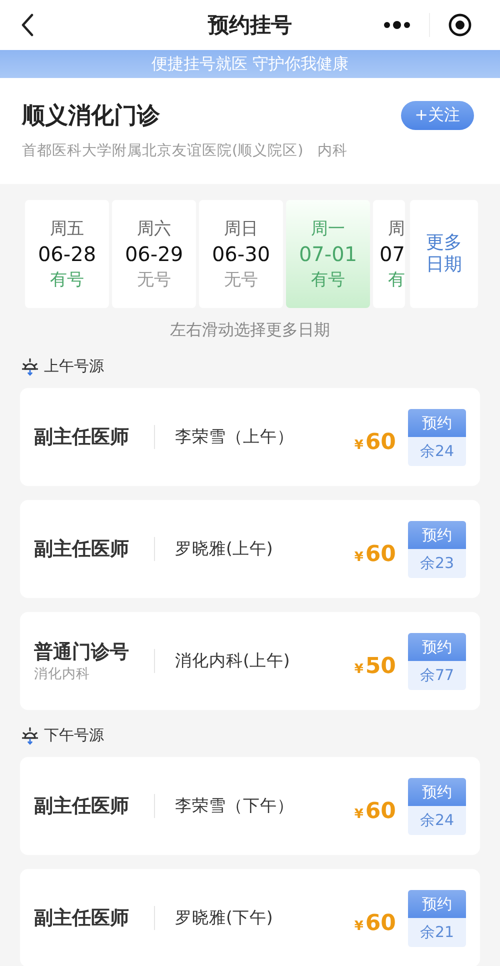 The image size is (500, 966). I want to click on date-tab: 周六 06-29 无号, so click(154, 254).